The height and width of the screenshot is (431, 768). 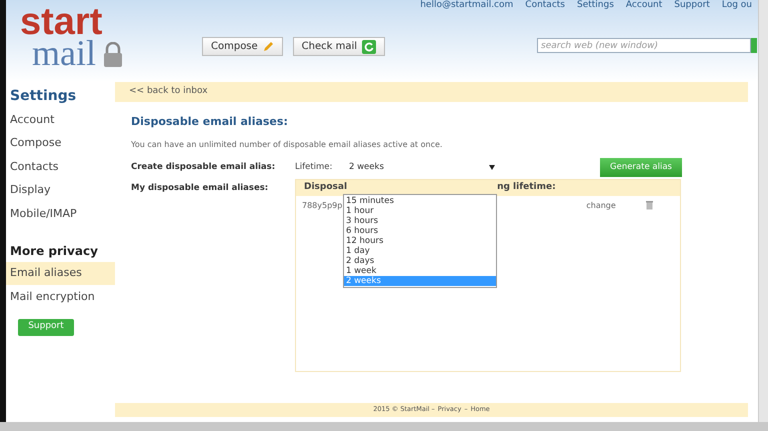 I want to click on description-text: You can have an unlimited number of disposable email aliases active at once., so click(x=287, y=144).